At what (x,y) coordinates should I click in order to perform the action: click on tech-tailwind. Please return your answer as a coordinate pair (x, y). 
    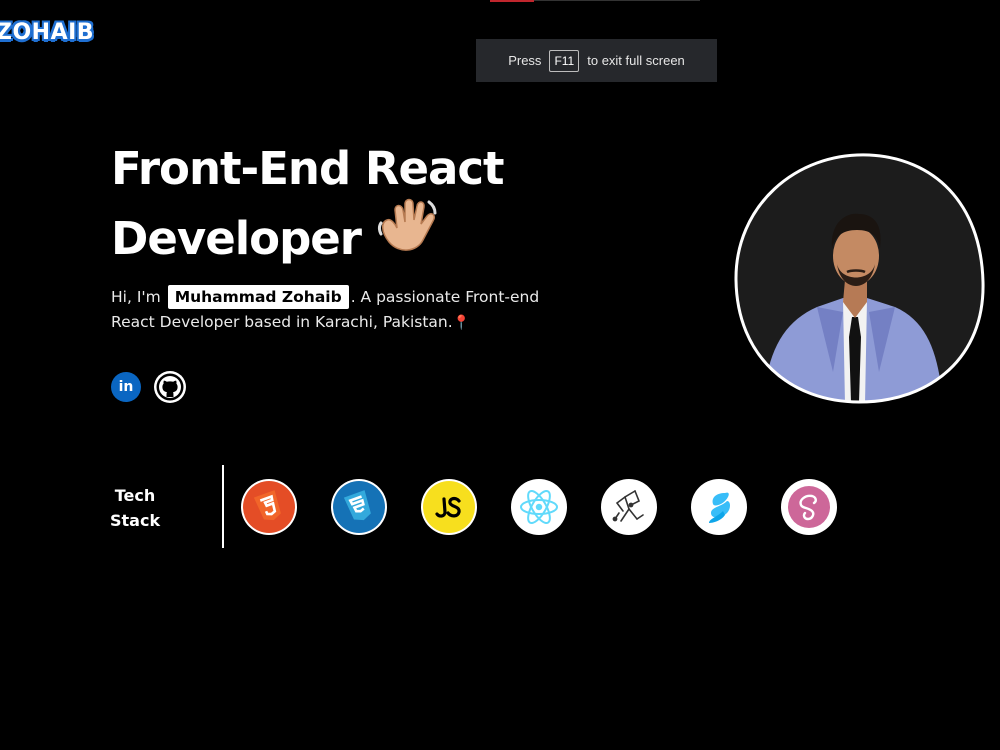
    Looking at the image, I should click on (719, 507).